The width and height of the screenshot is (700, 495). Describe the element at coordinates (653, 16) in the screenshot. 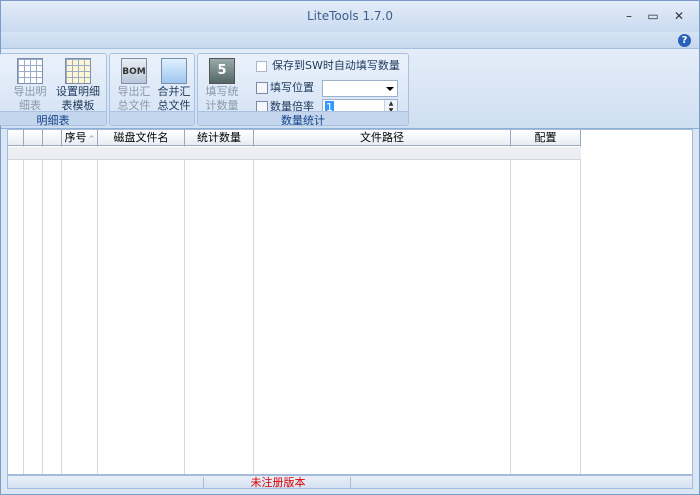

I see `maximize-button: ▭` at that location.